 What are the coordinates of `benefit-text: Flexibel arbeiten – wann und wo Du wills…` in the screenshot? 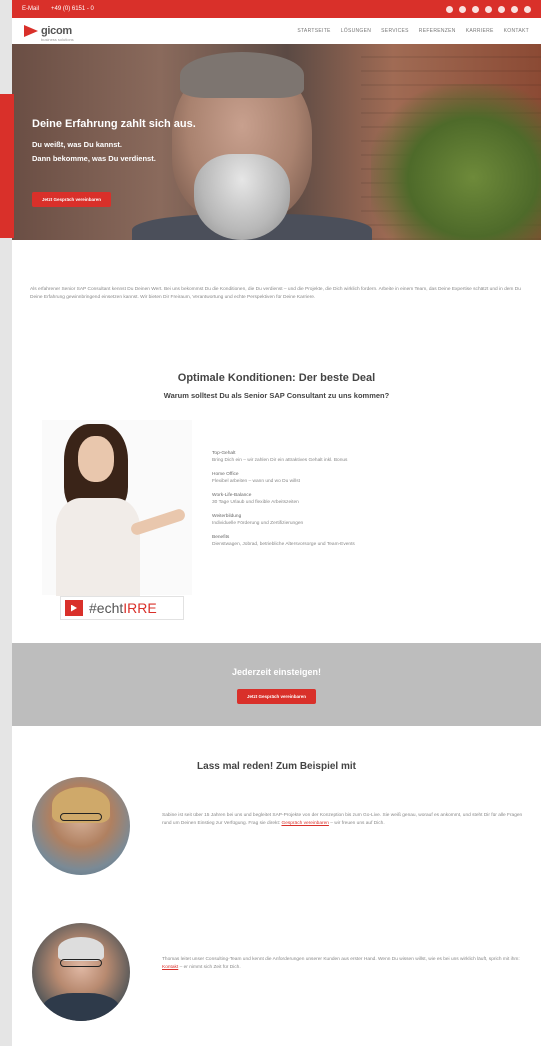 It's located at (256, 481).